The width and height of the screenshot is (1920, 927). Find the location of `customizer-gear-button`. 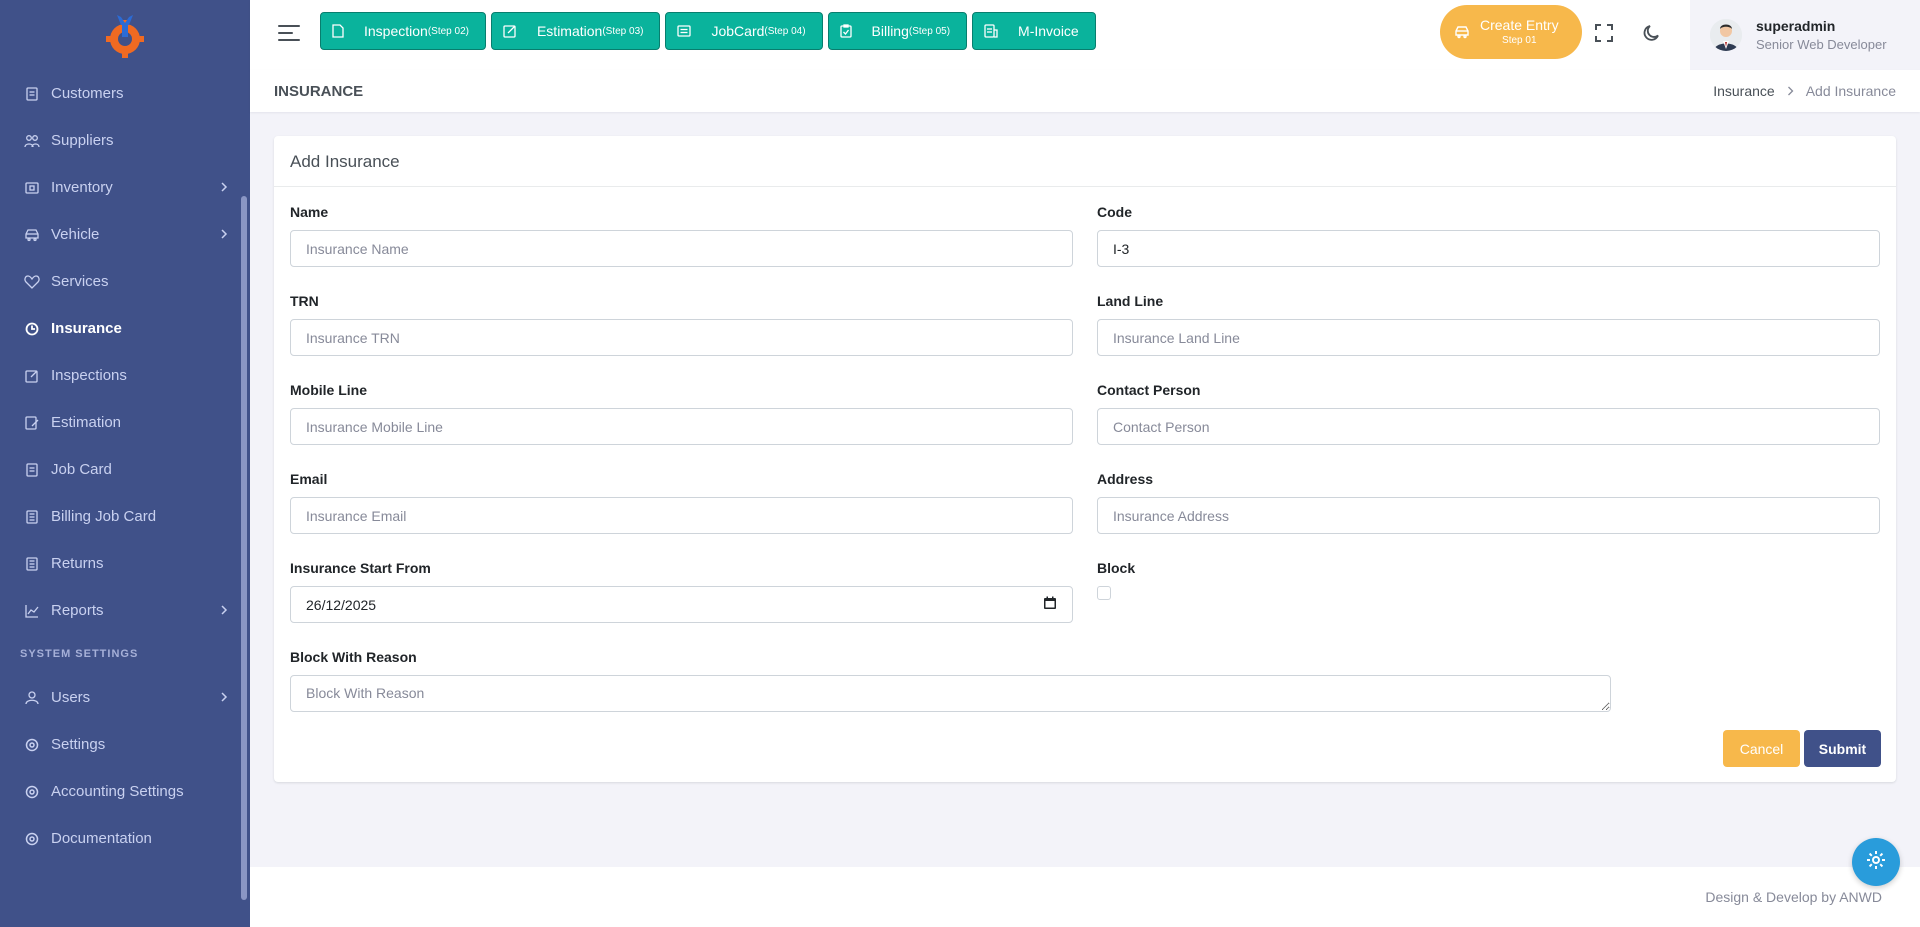

customizer-gear-button is located at coordinates (1876, 862).